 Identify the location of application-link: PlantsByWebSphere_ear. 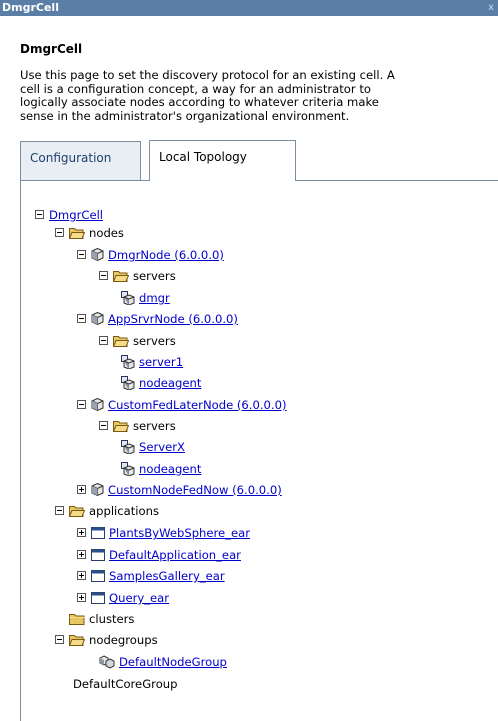
(179, 533).